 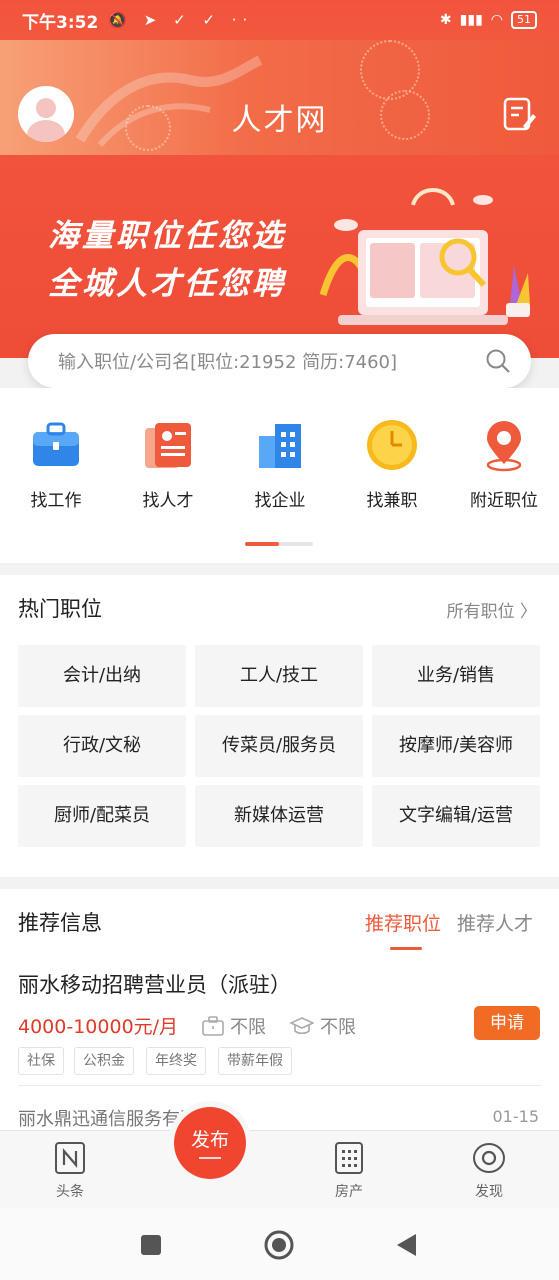 I want to click on job-category-chip: 会计/出纳, so click(x=102, y=676).